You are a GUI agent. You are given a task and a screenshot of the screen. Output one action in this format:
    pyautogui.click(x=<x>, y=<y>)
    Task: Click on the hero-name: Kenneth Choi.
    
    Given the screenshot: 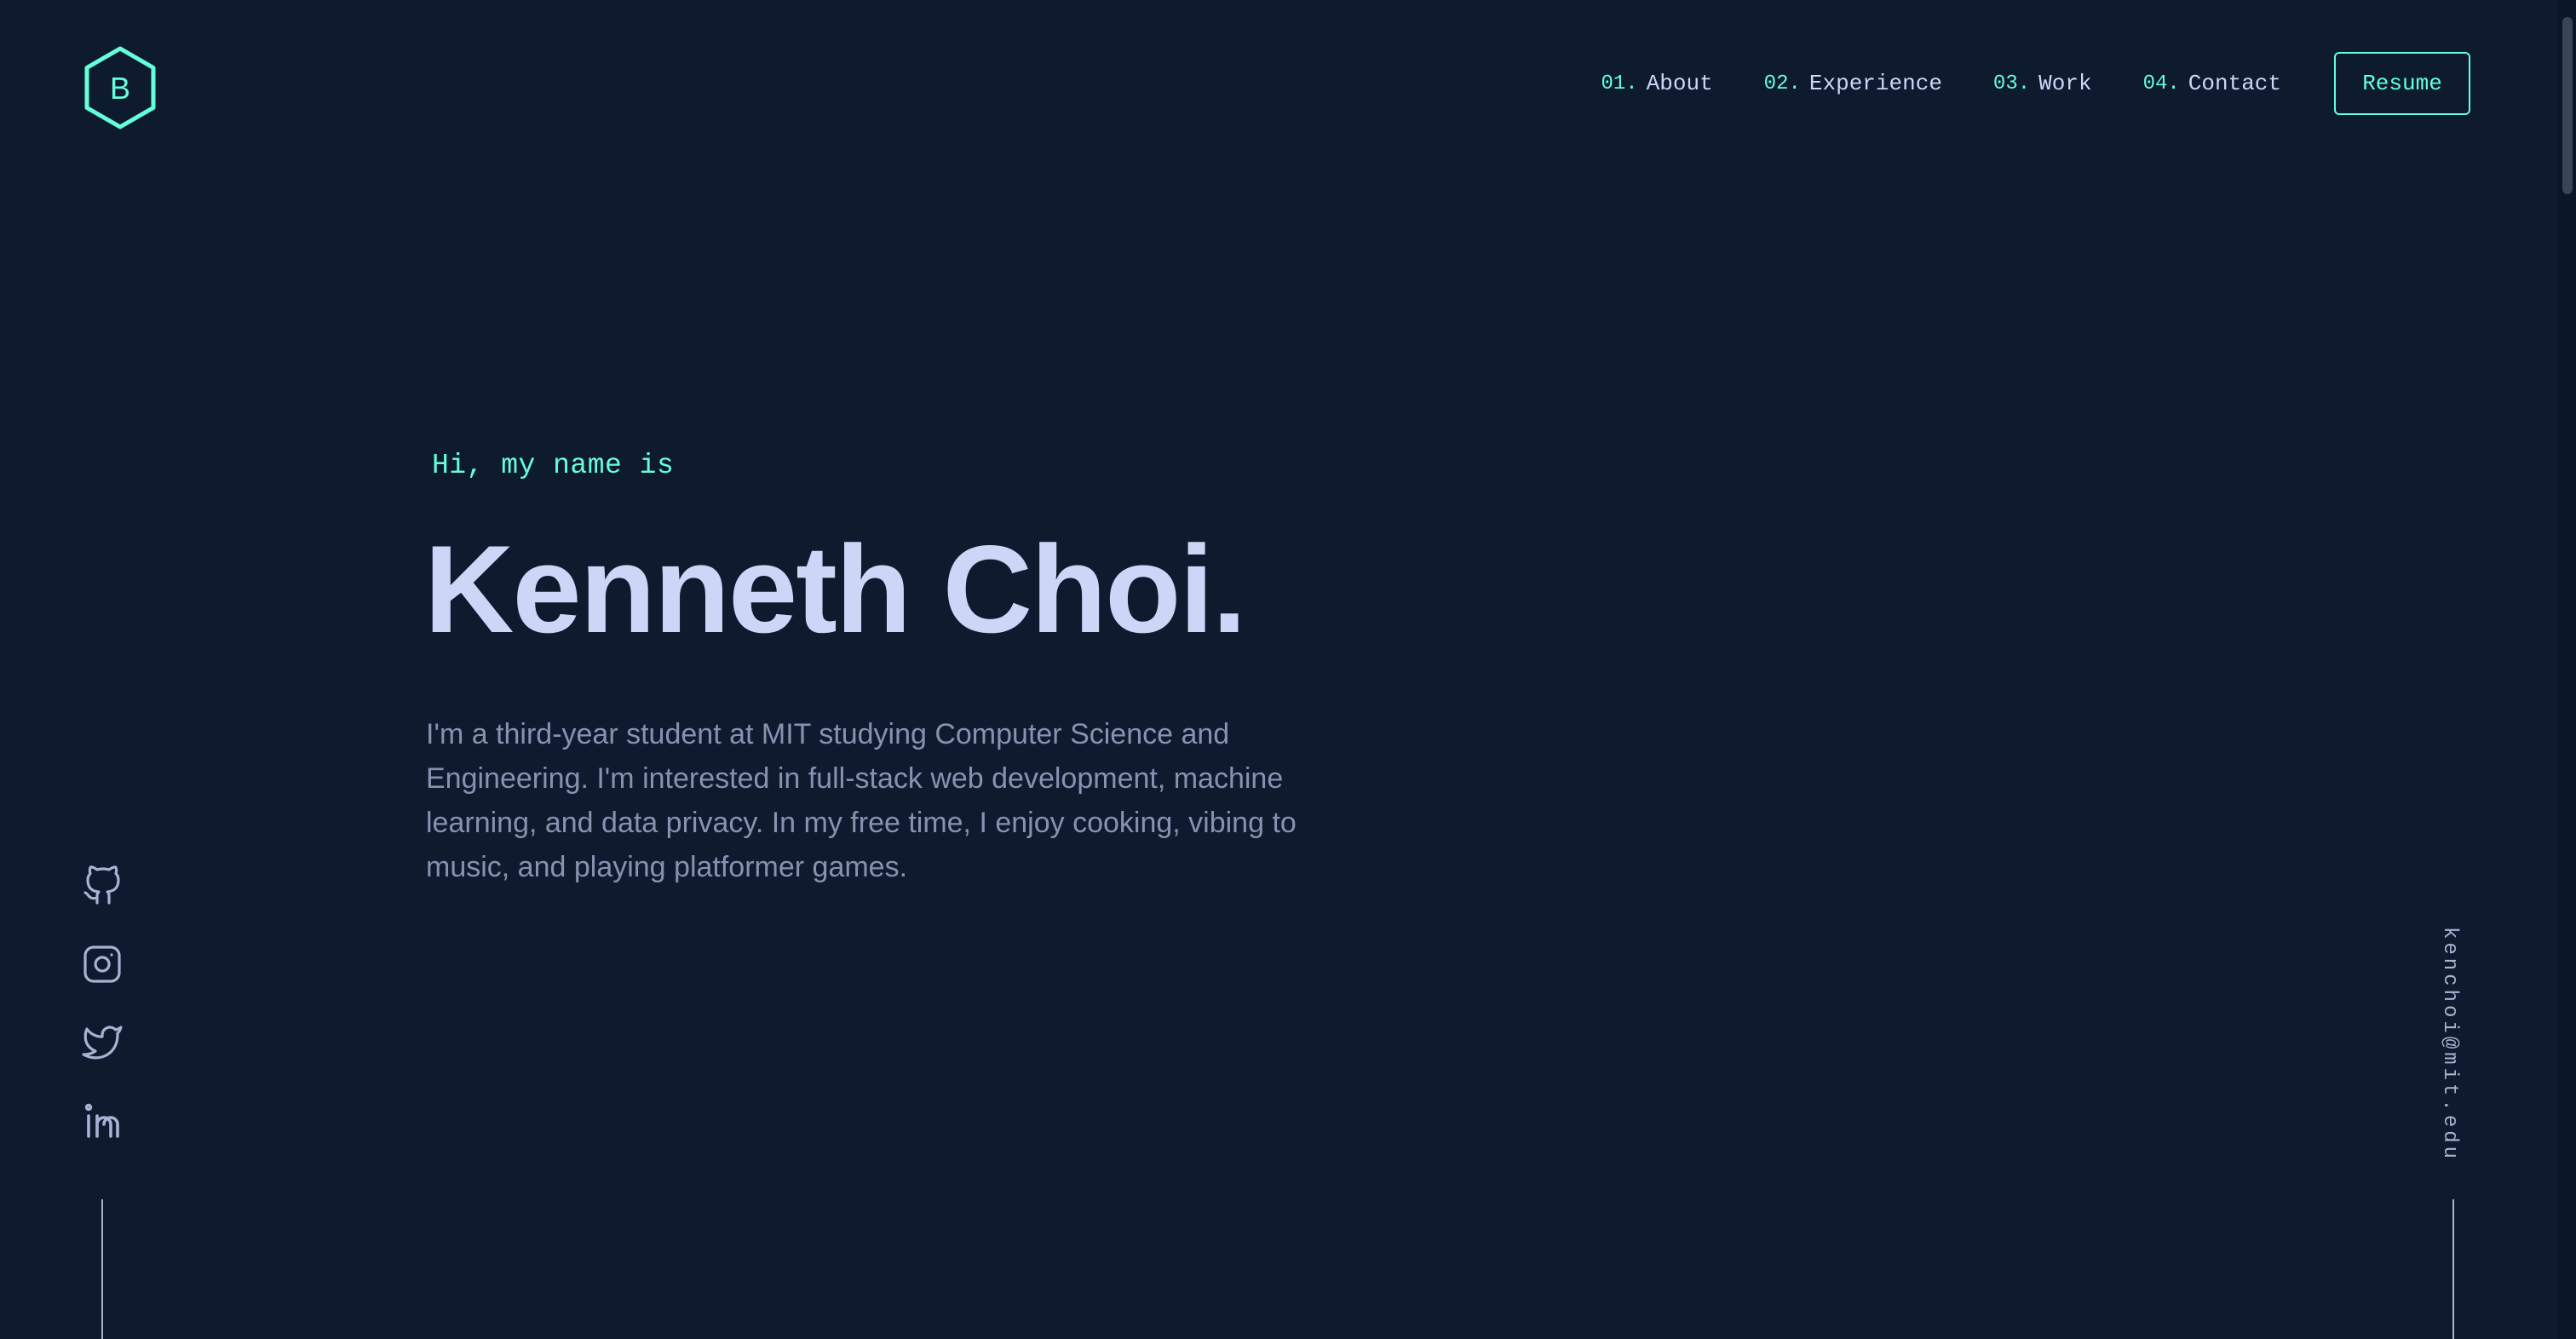 What is the action you would take?
    pyautogui.click(x=835, y=589)
    